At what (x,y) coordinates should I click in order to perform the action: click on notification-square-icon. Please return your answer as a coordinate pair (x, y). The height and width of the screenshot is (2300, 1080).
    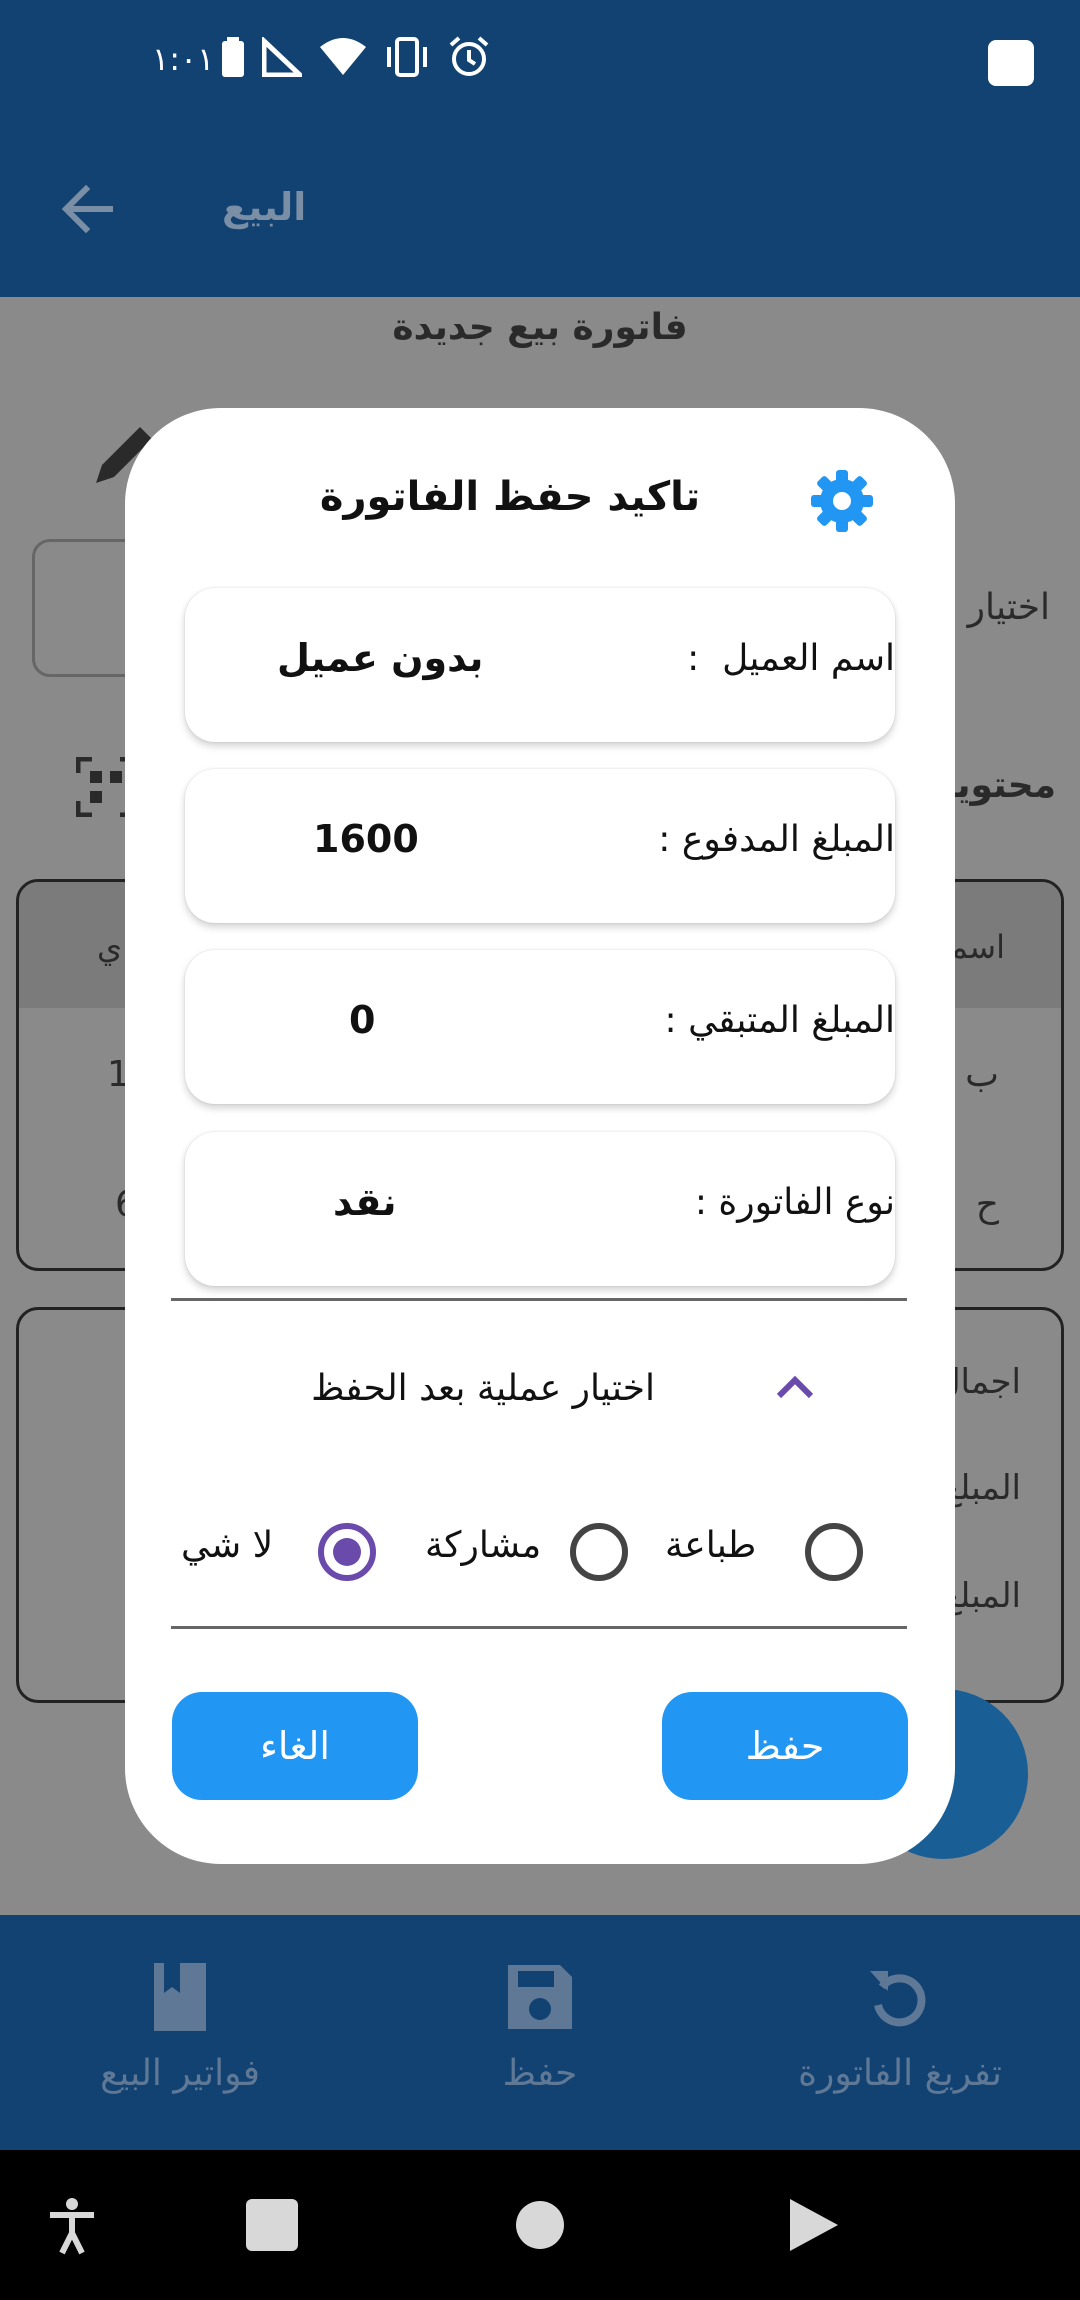
    Looking at the image, I should click on (1011, 63).